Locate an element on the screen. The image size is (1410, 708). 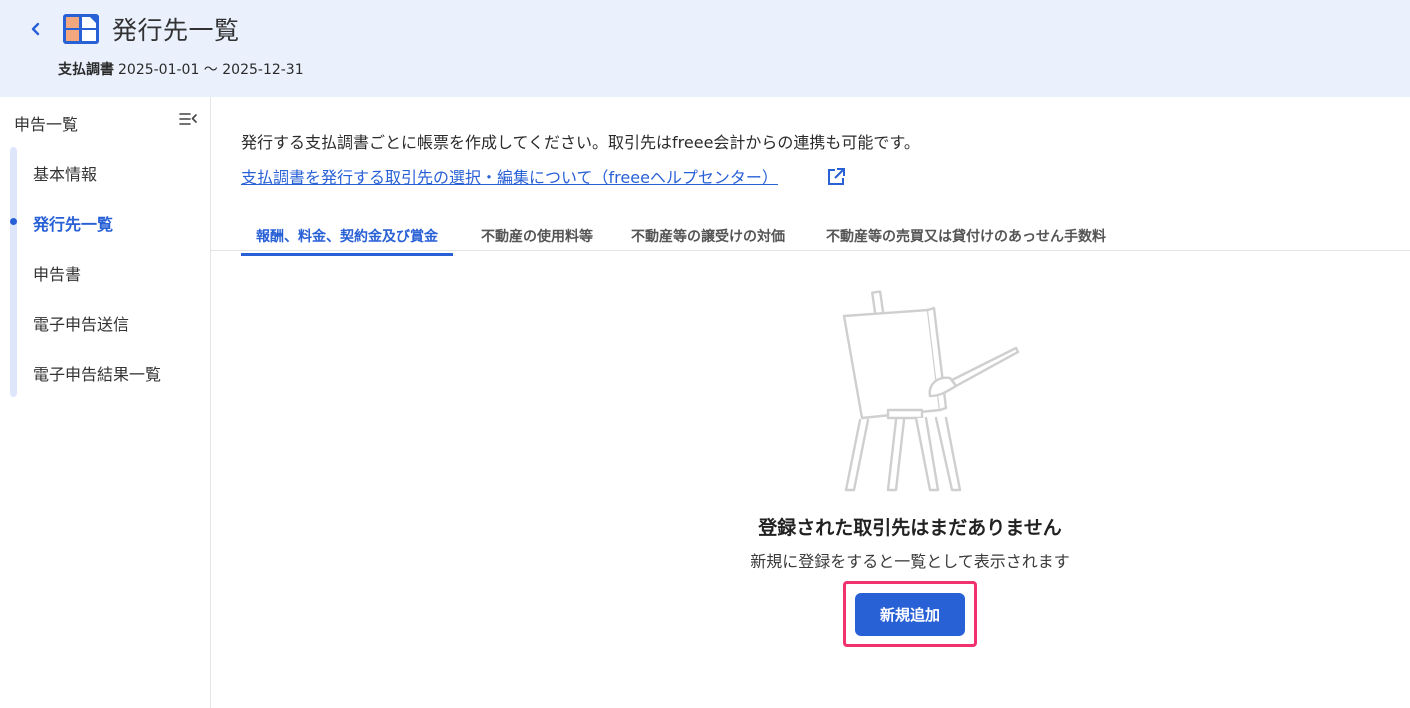
period-range: 2025-01-01 〜 2025-12-31 is located at coordinates (211, 70).